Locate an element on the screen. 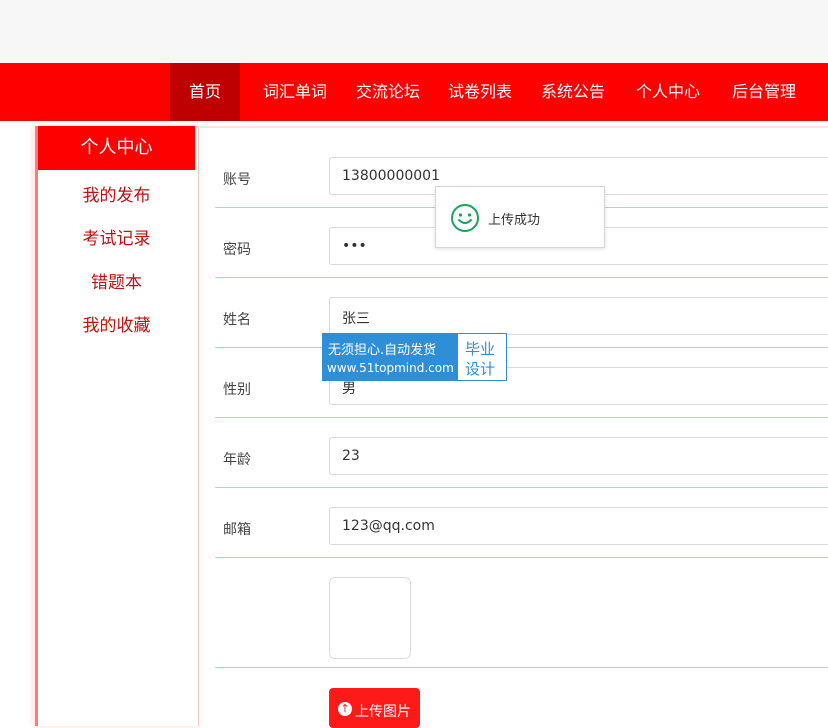 The width and height of the screenshot is (828, 728). age-field: 23 is located at coordinates (578, 456).